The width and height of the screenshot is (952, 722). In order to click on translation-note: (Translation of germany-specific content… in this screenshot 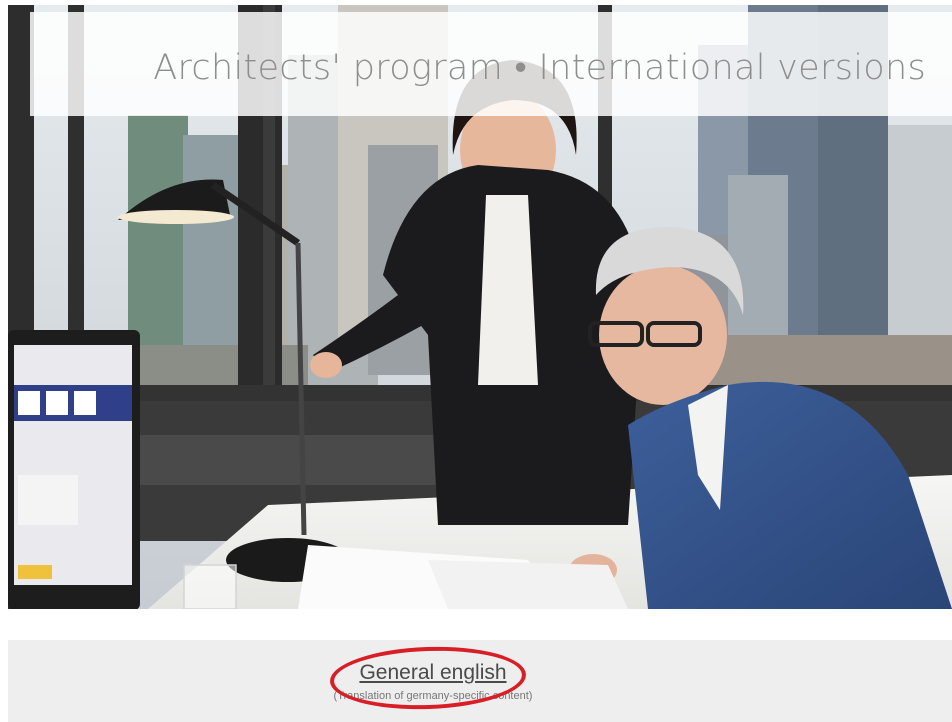, I will do `click(433, 696)`.